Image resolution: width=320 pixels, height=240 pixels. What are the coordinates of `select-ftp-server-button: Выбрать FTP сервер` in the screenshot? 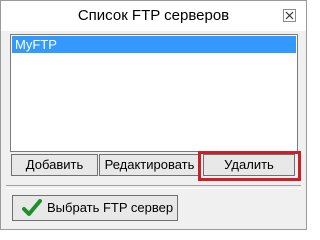 It's located at (95, 208).